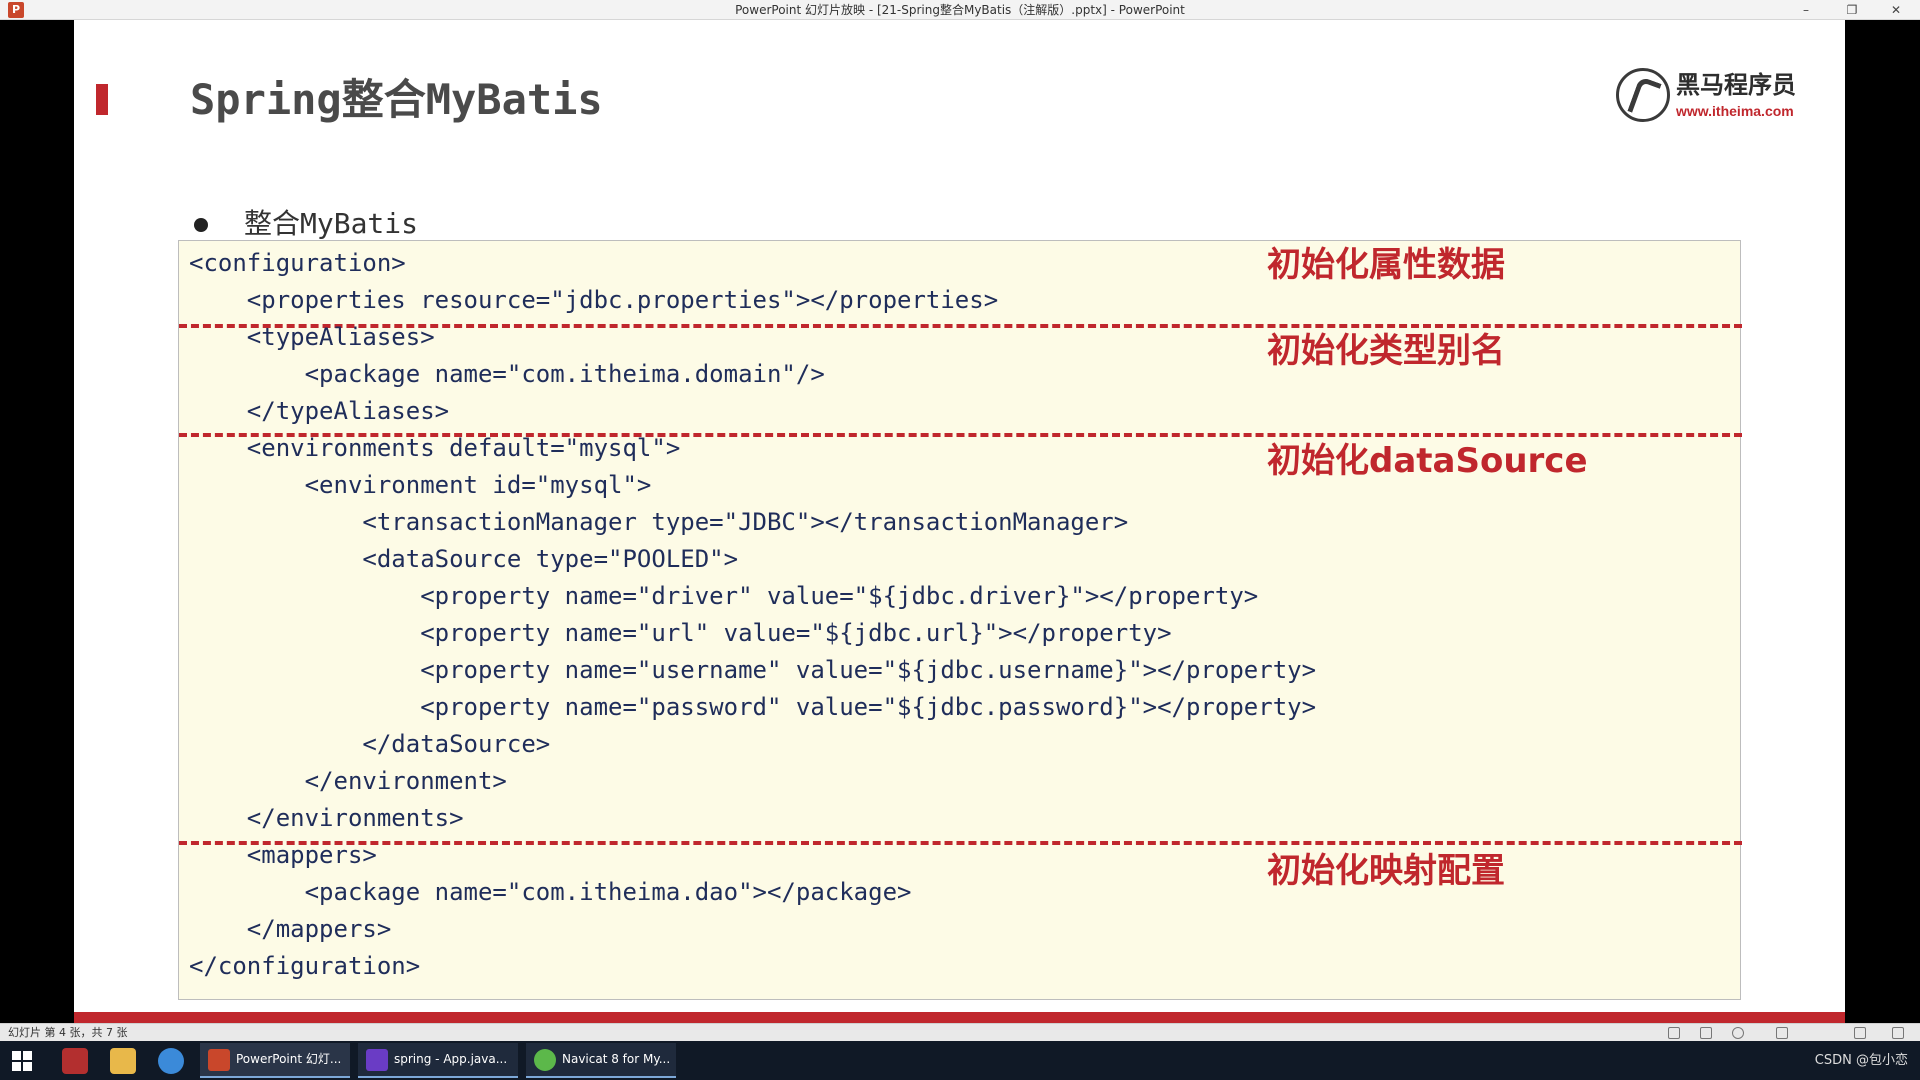 The height and width of the screenshot is (1080, 1920). Describe the element at coordinates (1386, 351) in the screenshot. I see `annotation-type-aliases: 初始化类型别名` at that location.